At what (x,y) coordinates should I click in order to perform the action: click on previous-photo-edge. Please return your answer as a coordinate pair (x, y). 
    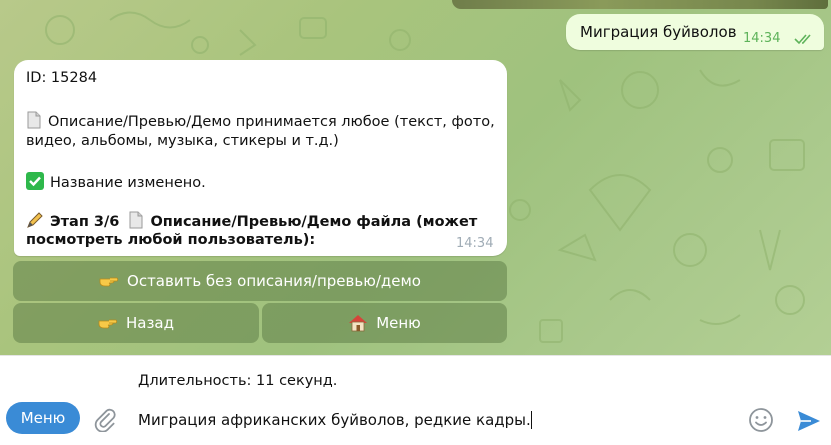
    Looking at the image, I should click on (640, 4).